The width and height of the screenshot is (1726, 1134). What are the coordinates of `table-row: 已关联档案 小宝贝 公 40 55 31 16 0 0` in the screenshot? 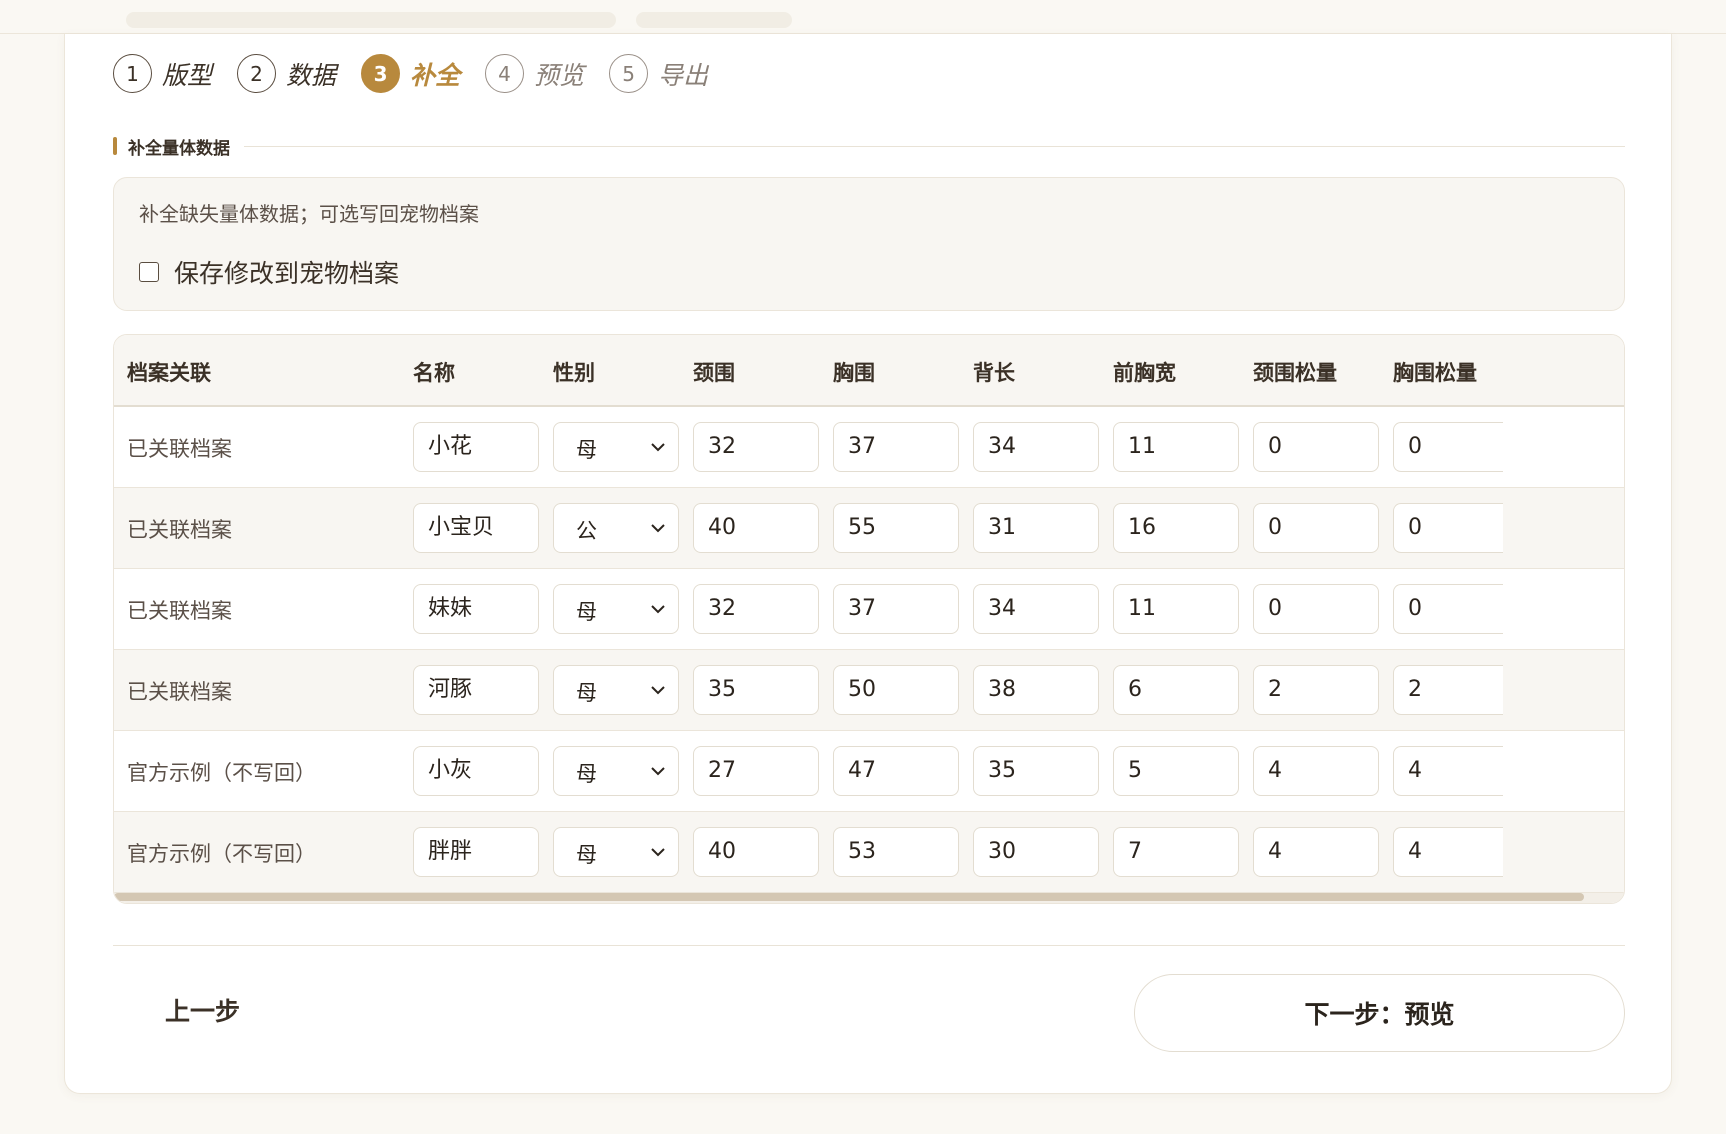 It's located at (869, 528).